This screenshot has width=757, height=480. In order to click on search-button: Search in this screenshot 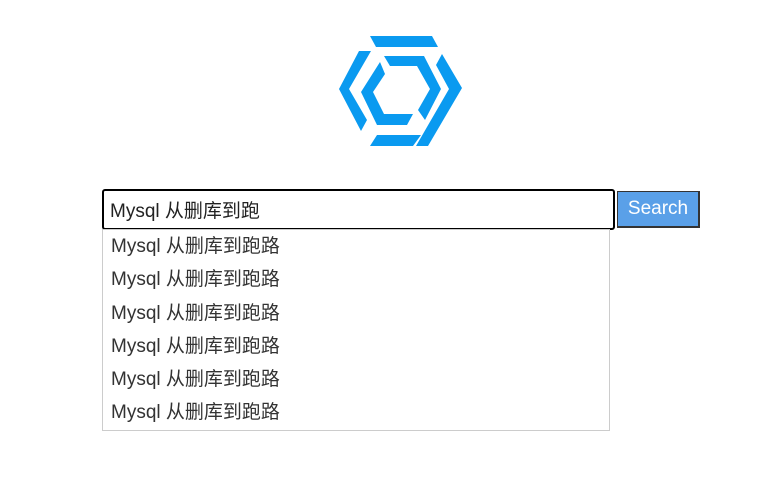, I will do `click(658, 209)`.